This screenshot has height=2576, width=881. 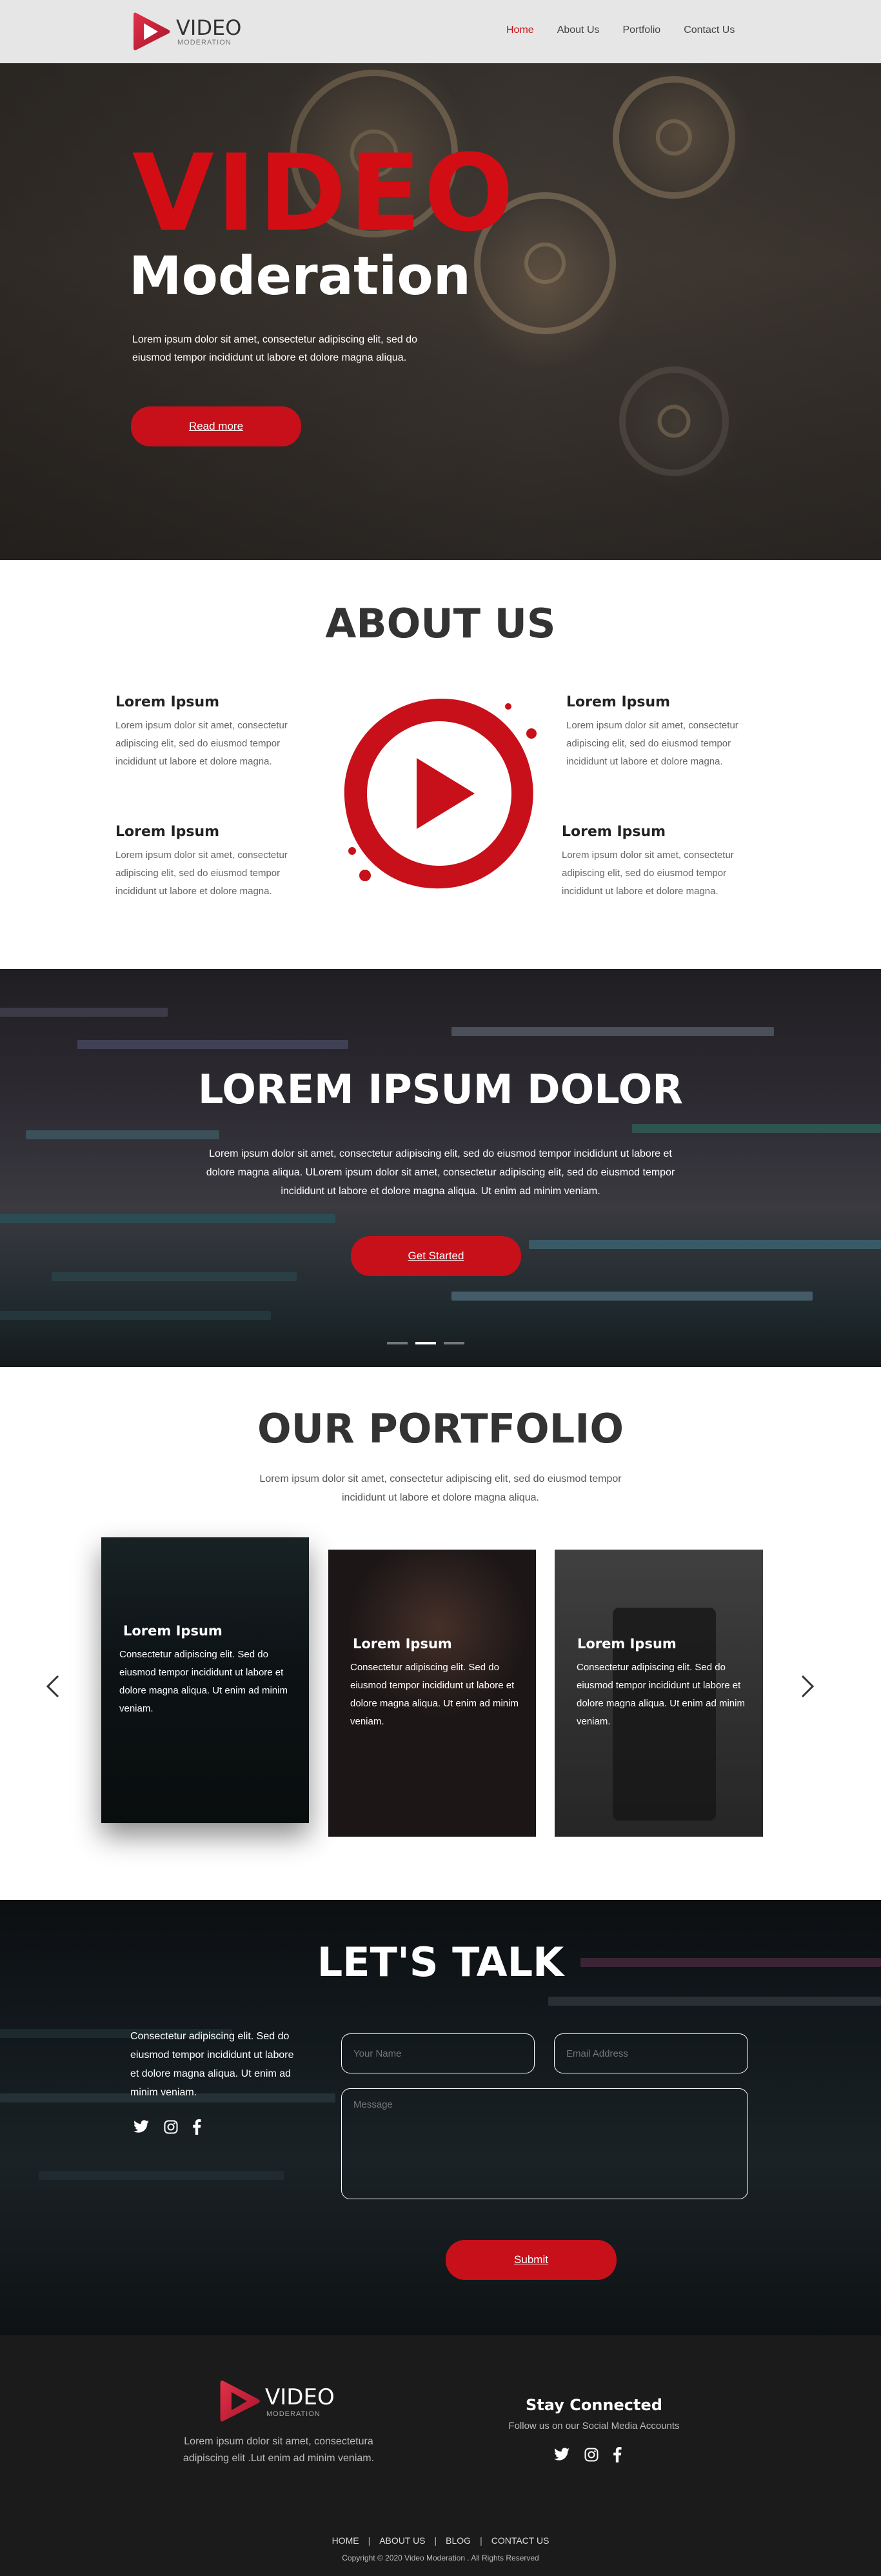 What do you see at coordinates (520, 2540) in the screenshot?
I see `footer-link-contact-us: CONTACT US` at bounding box center [520, 2540].